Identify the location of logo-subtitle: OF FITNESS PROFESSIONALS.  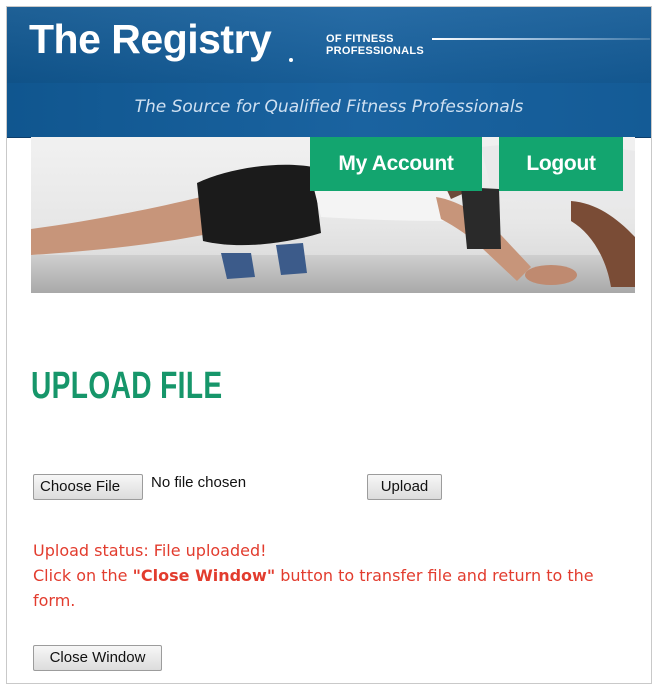
(375, 45).